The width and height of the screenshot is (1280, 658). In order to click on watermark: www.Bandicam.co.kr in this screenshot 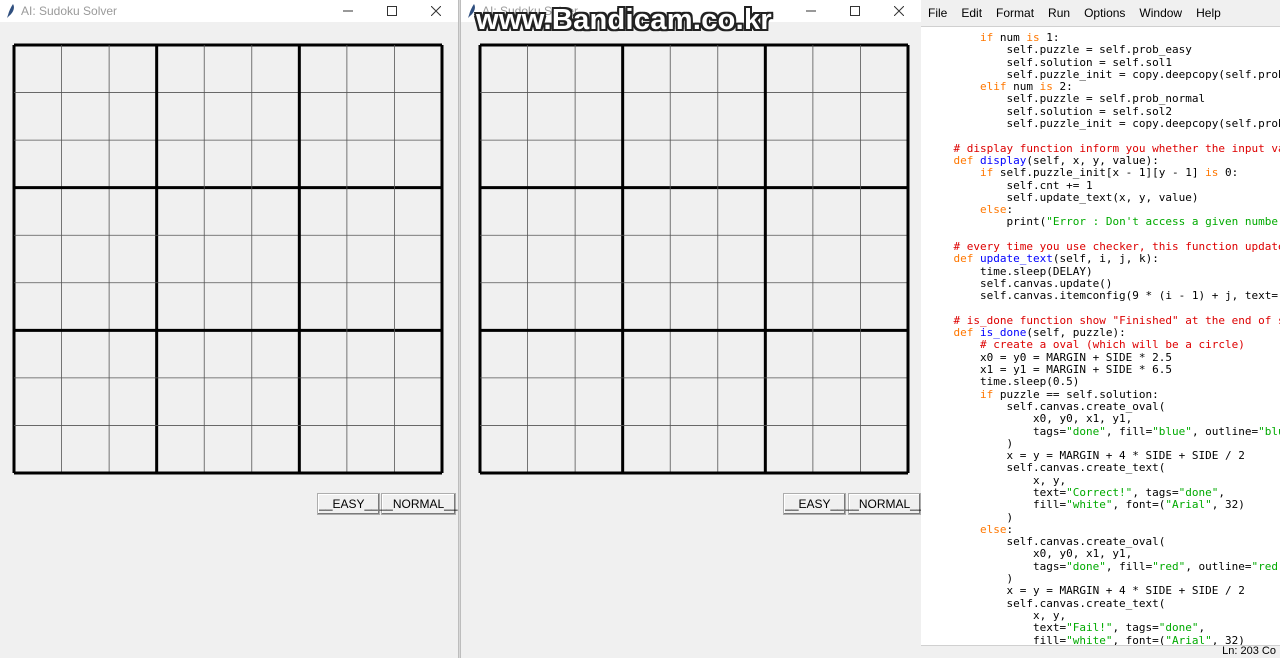, I will do `click(624, 20)`.